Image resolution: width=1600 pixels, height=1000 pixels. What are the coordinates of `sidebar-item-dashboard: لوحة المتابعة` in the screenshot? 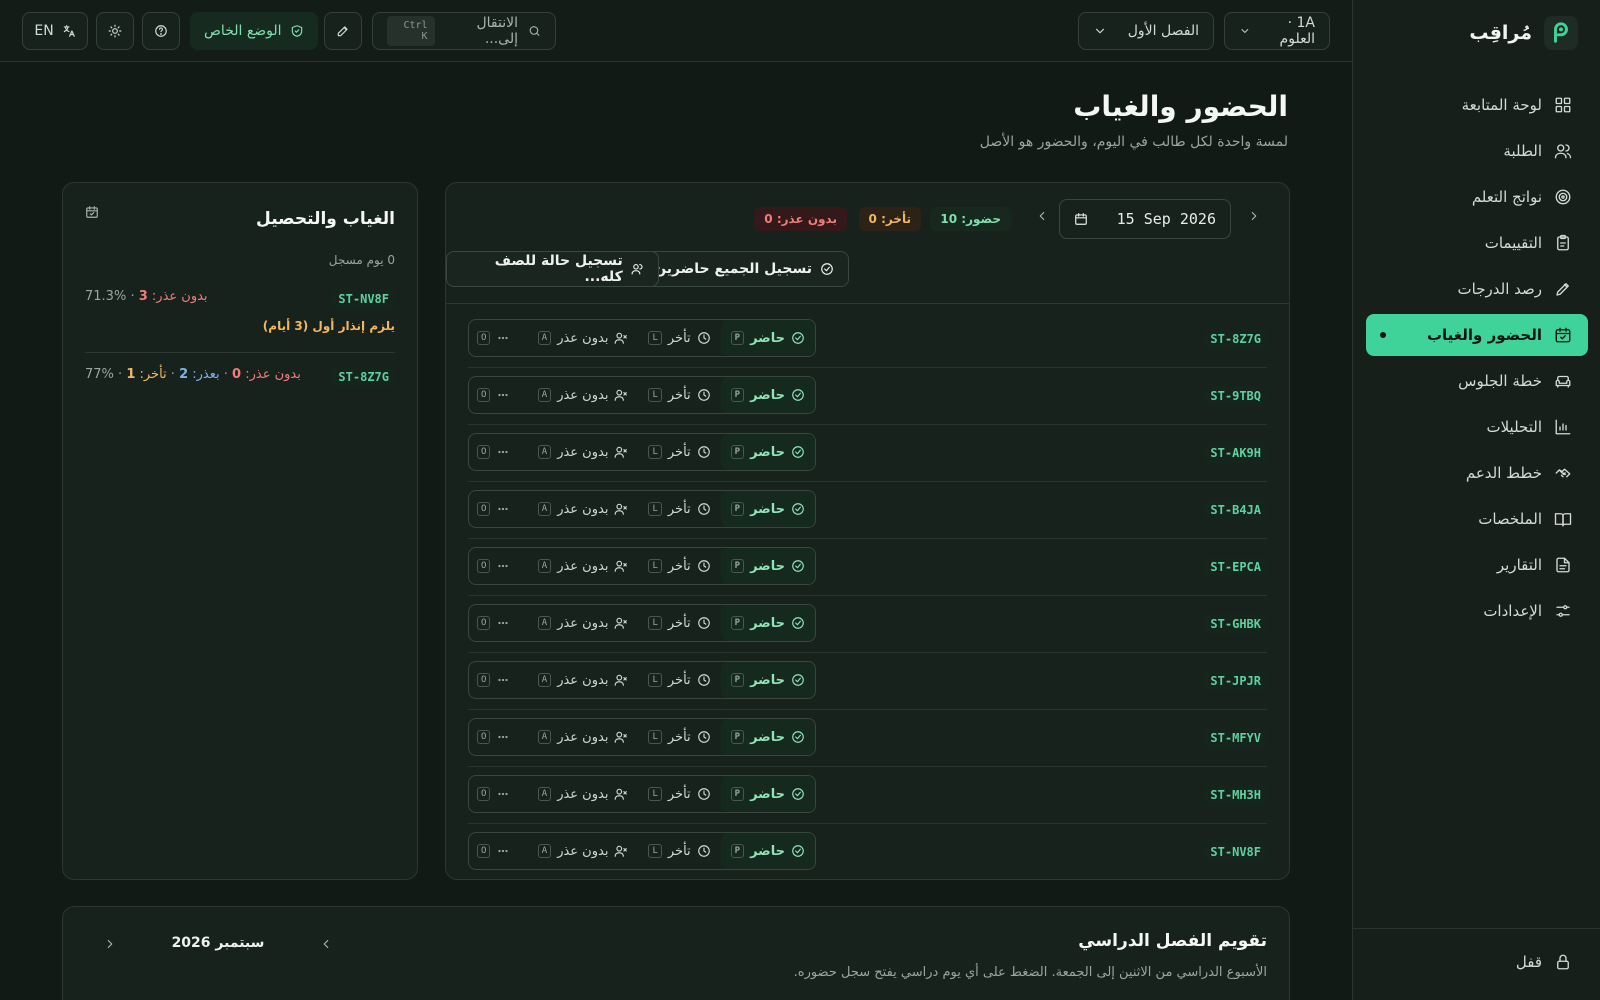 It's located at (1477, 105).